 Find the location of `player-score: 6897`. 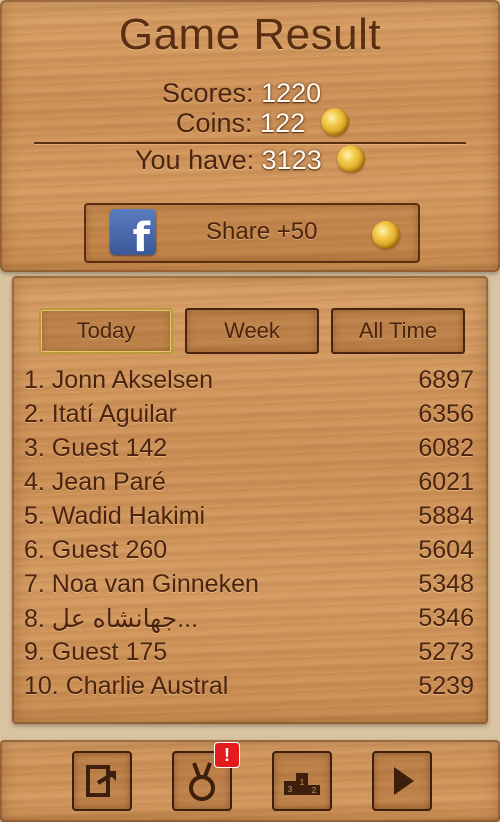

player-score: 6897 is located at coordinates (446, 380).